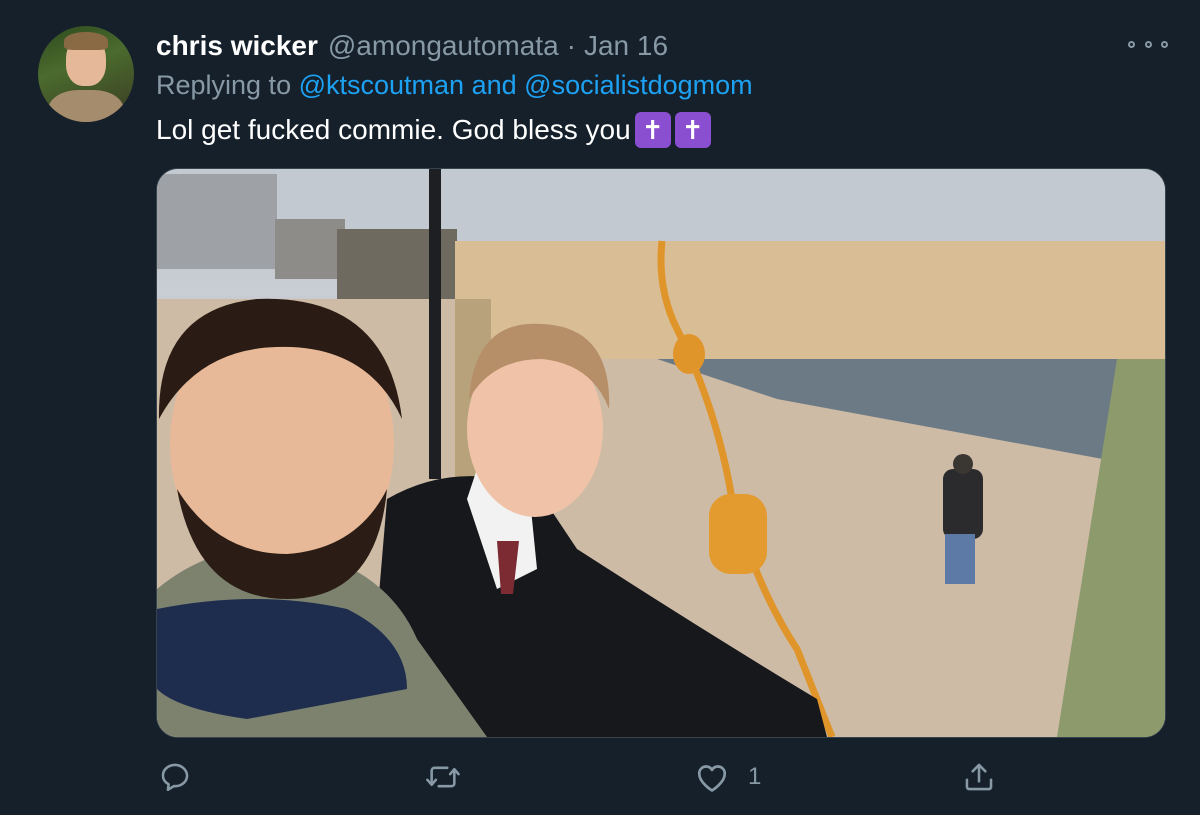  Describe the element at coordinates (626, 46) in the screenshot. I see `tweet-date: Jan 16` at that location.